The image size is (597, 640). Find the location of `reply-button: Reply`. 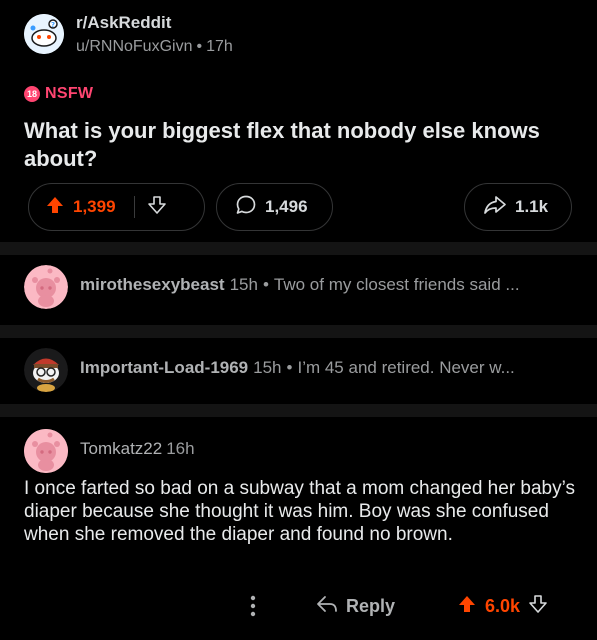

reply-button: Reply is located at coordinates (355, 606).